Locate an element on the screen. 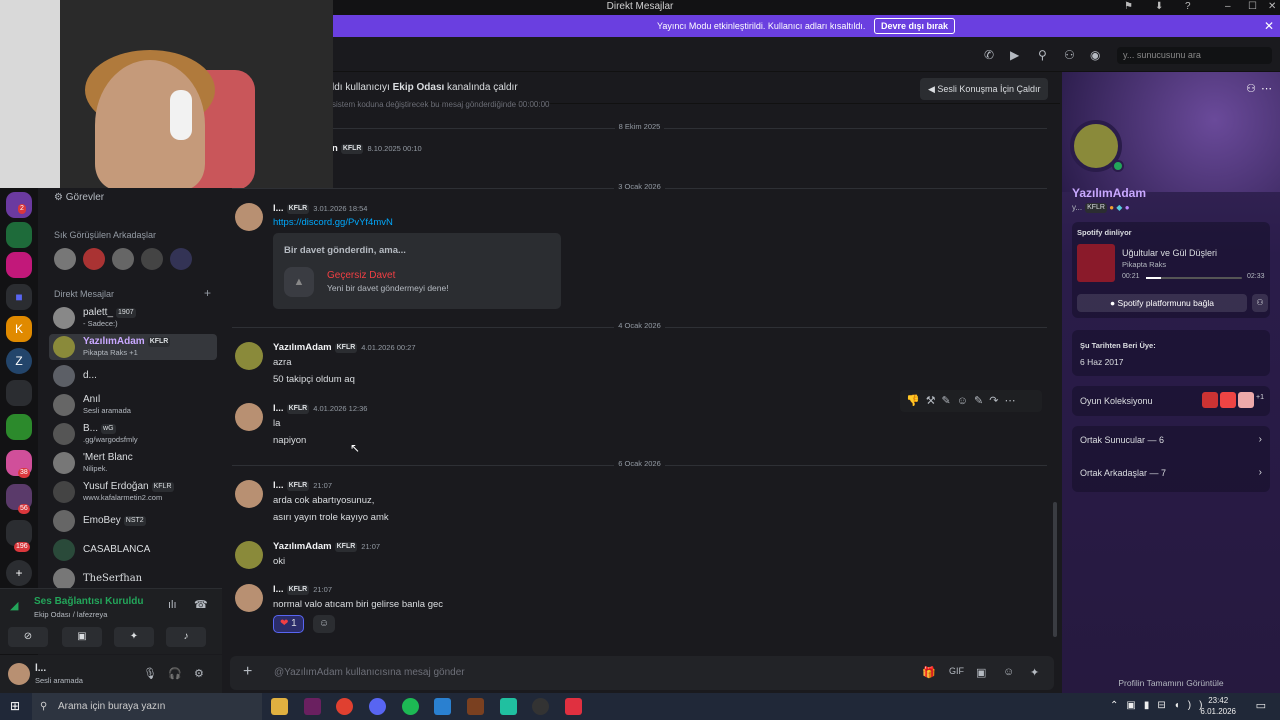 Image resolution: width=1280 pixels, height=720 pixels. server-icon: Z is located at coordinates (19, 361).